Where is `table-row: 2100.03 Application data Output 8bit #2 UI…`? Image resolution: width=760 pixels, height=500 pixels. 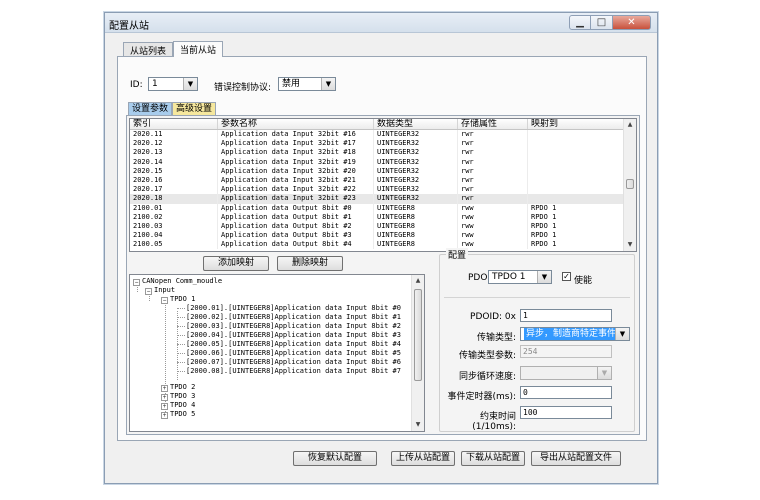 table-row: 2100.03 Application data Output 8bit #2 UI… is located at coordinates (383, 226).